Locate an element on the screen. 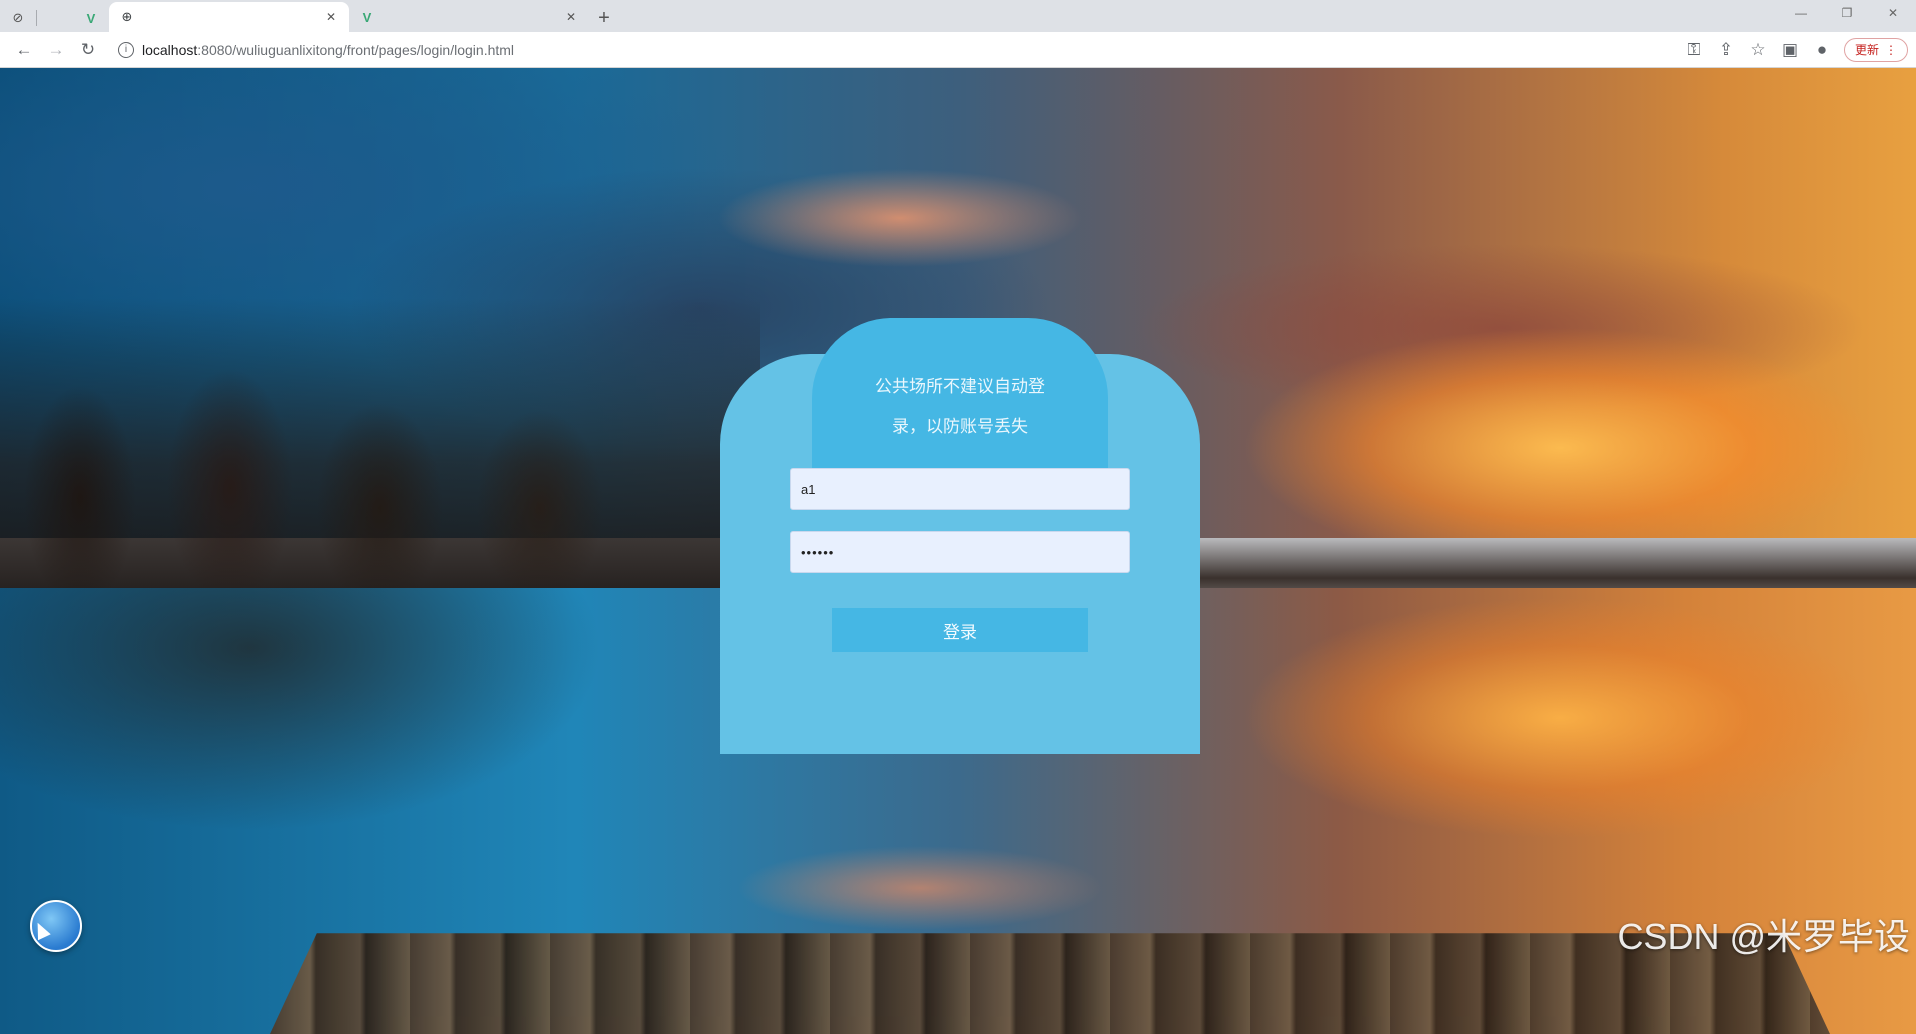 The width and height of the screenshot is (1916, 1034). side-panel-icon: ▣ is located at coordinates (1790, 50).